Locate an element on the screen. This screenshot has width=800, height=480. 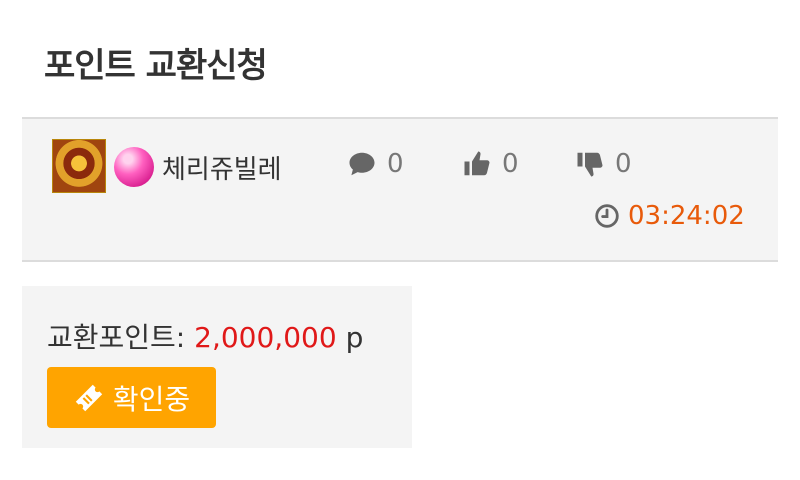
exchange-points: 교환포인트: 2,000,000 p is located at coordinates (205, 336).